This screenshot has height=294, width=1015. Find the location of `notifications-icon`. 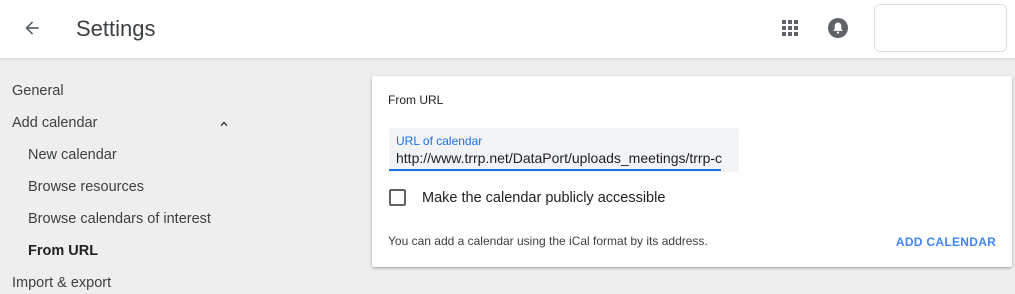

notifications-icon is located at coordinates (838, 28).